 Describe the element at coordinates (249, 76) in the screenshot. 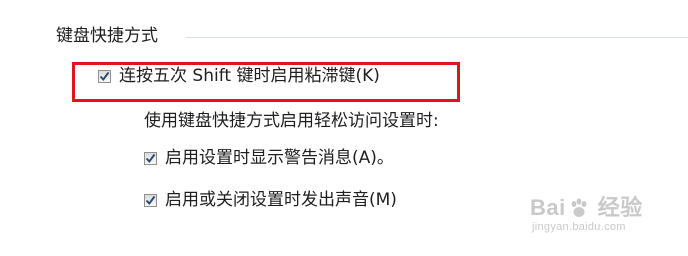

I see `sticky-keys-label: 连按五次 Shift 键时启用粘滞键(K)` at that location.